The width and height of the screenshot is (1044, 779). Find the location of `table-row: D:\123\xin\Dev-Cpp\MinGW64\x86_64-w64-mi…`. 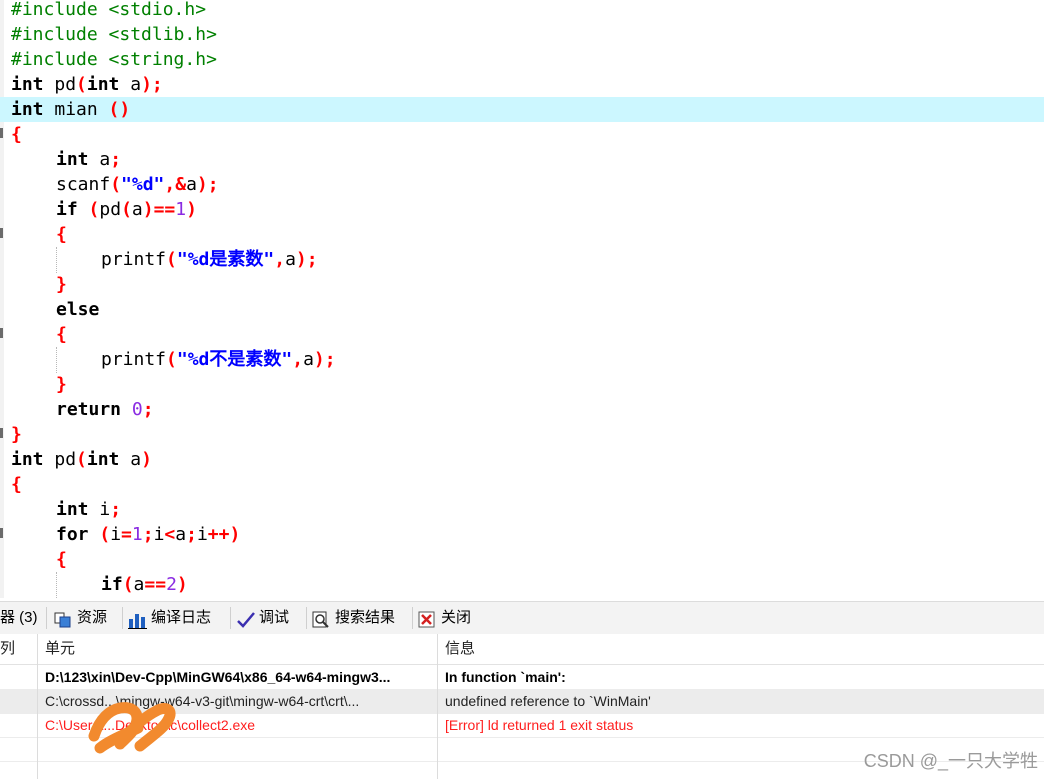

table-row: D:\123\xin\Dev-Cpp\MinGW64\x86_64-w64-mi… is located at coordinates (522, 677).